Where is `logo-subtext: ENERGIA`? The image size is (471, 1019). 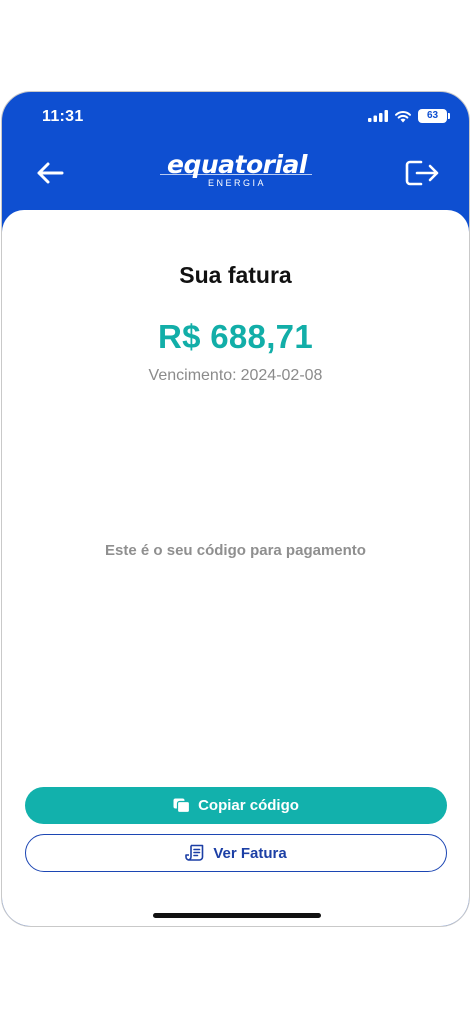
logo-subtext: ENERGIA is located at coordinates (236, 183).